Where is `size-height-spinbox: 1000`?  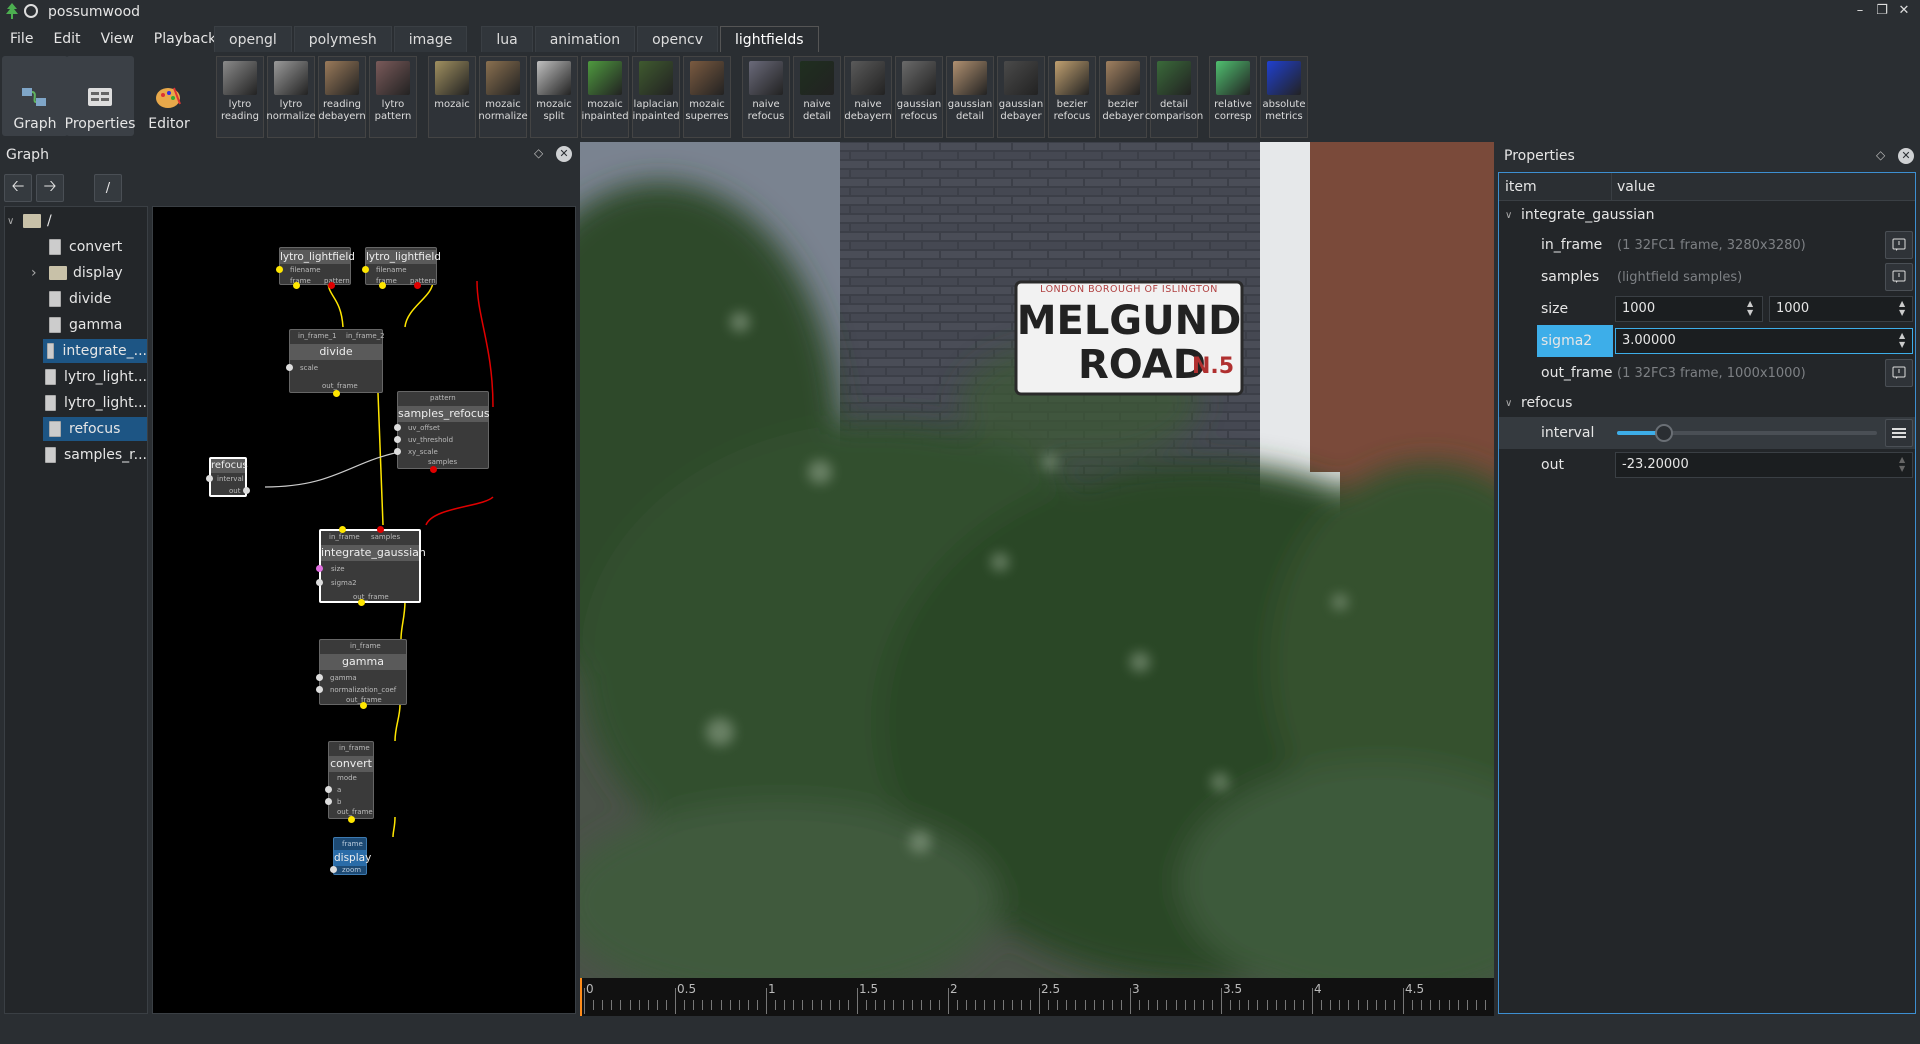 size-height-spinbox: 1000 is located at coordinates (1841, 309).